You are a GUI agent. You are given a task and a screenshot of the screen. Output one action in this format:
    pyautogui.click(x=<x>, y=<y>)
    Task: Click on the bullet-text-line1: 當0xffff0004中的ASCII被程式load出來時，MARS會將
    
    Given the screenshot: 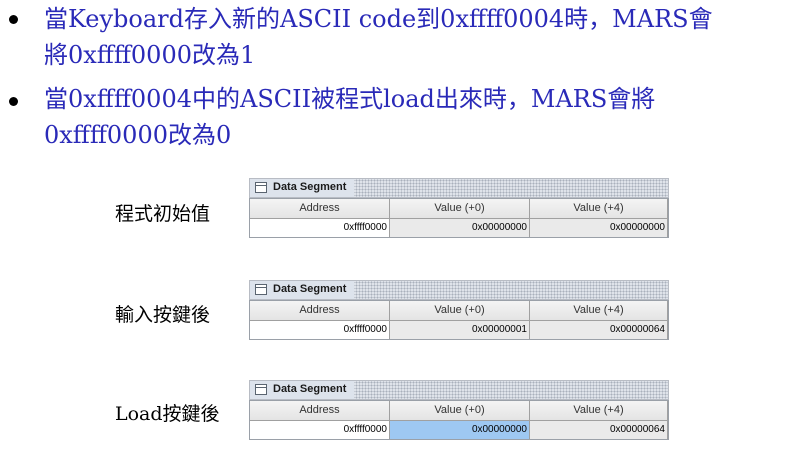 What is the action you would take?
    pyautogui.click(x=350, y=99)
    